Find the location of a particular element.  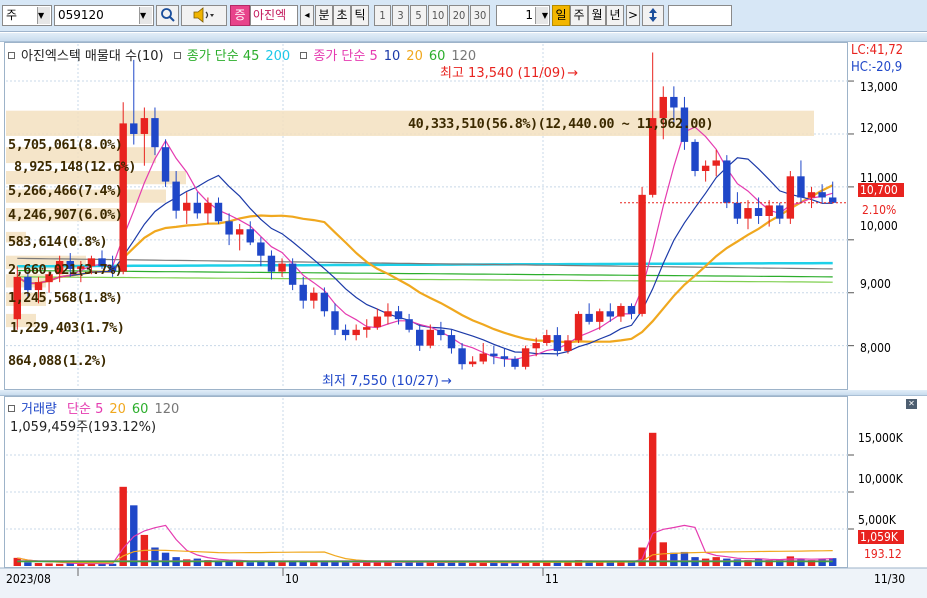

volume-legend: 거래량 단순 5 20 60 120 is located at coordinates (96, 407).